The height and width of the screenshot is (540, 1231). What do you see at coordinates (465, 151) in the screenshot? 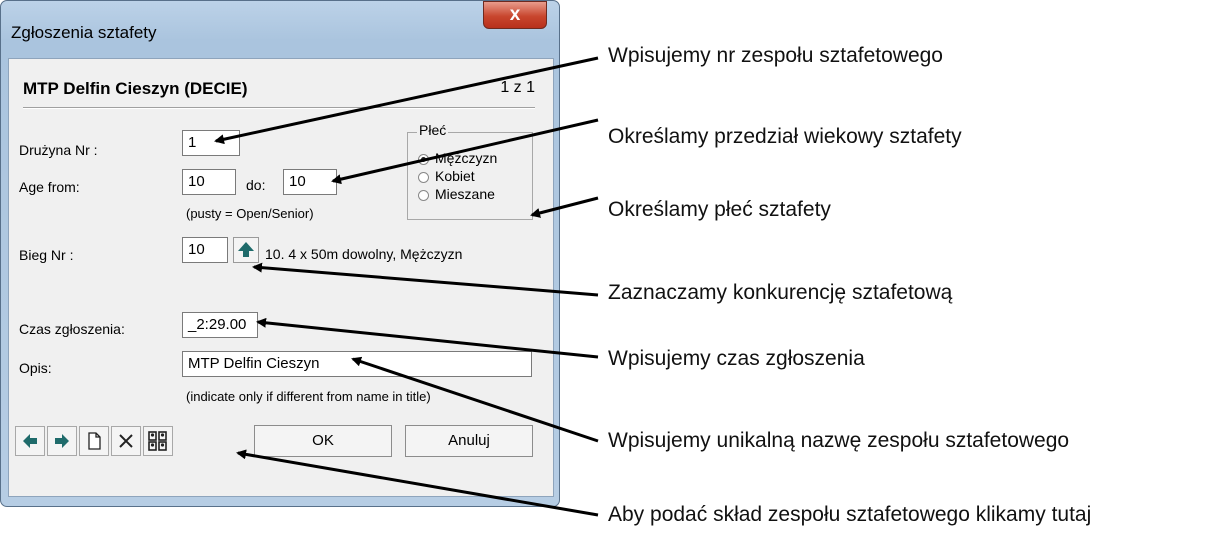
I see `arrow-age` at bounding box center [465, 151].